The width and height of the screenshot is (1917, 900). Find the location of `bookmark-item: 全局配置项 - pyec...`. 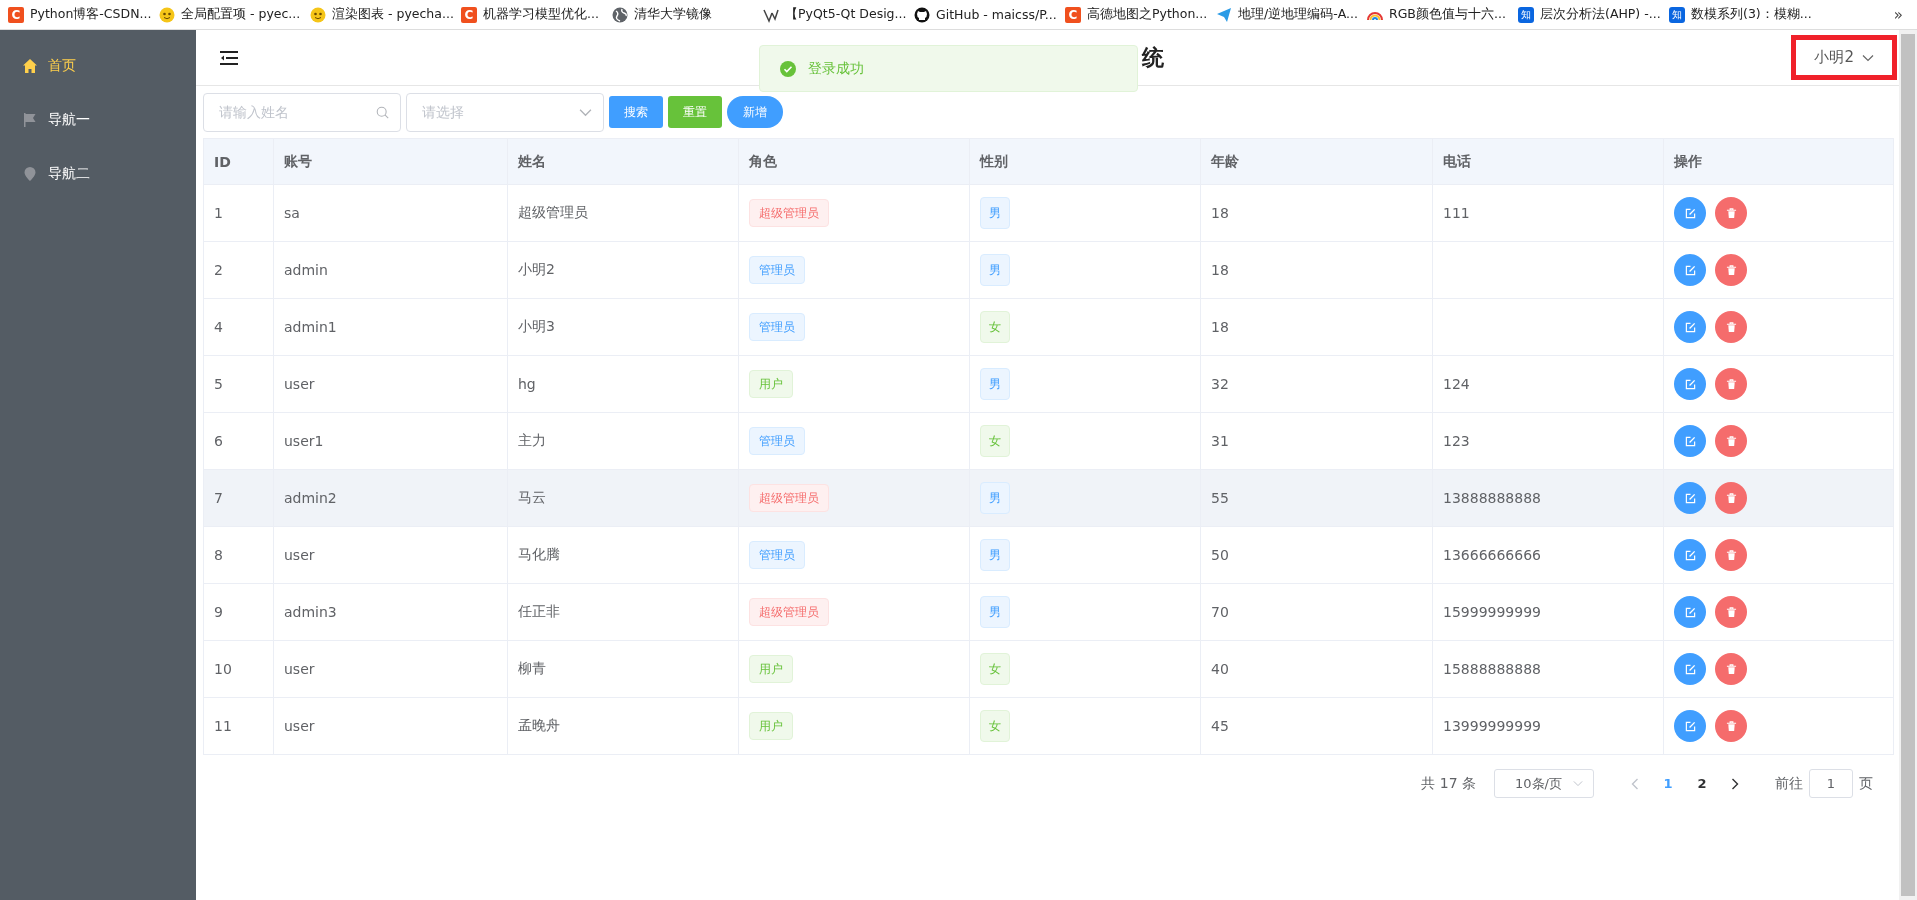

bookmark-item: 全局配置项 - pyec... is located at coordinates (234, 14).